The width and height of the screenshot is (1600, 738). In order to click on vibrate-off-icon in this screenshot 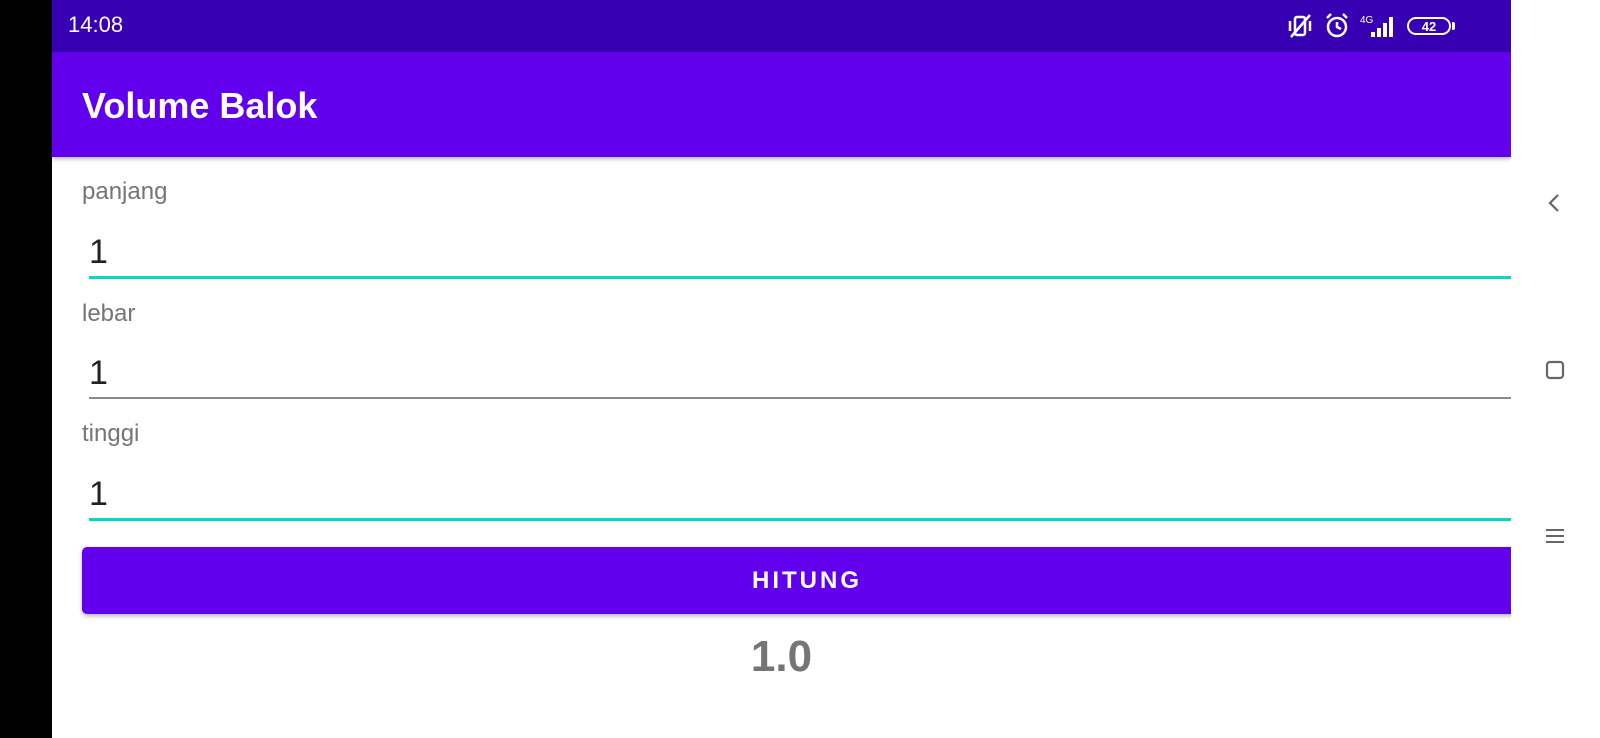, I will do `click(1300, 26)`.